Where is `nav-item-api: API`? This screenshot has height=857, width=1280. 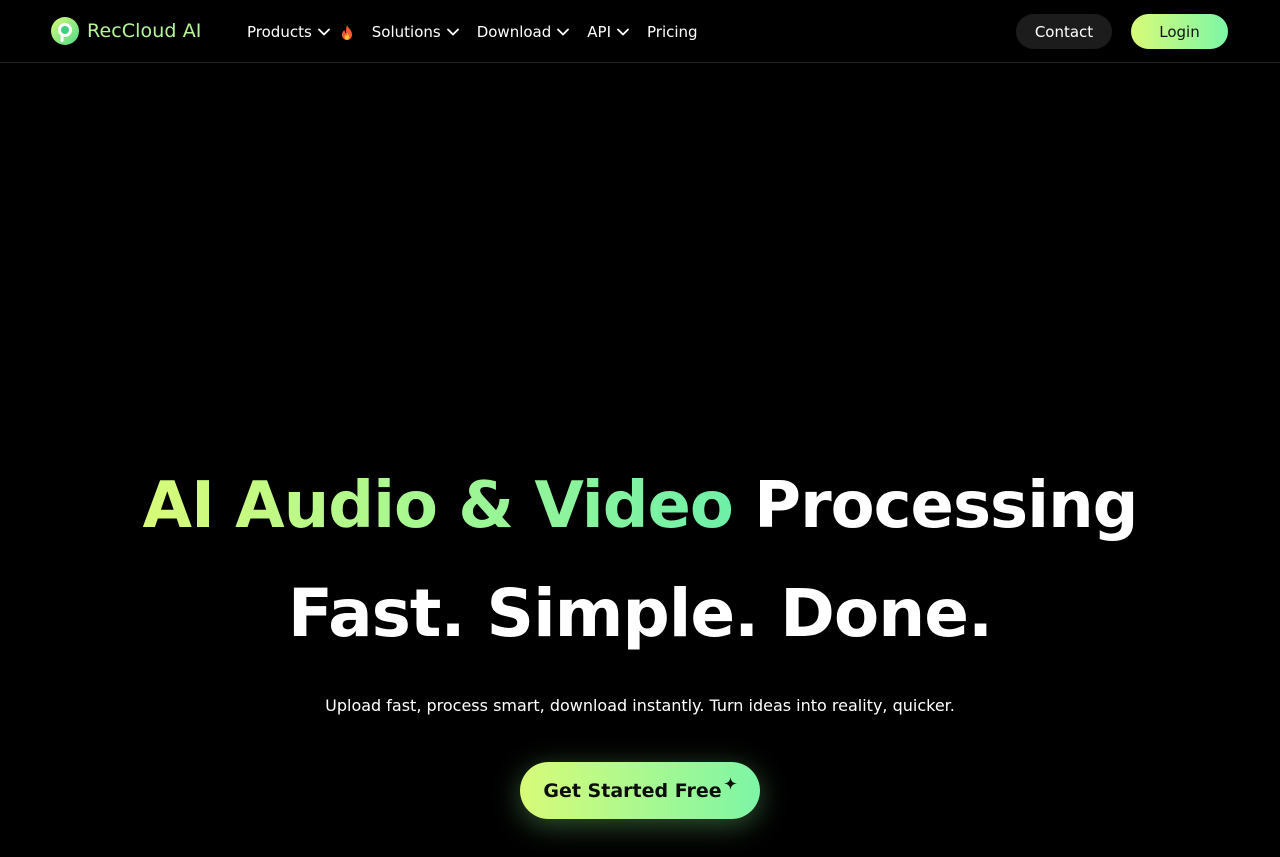
nav-item-api: API is located at coordinates (608, 32).